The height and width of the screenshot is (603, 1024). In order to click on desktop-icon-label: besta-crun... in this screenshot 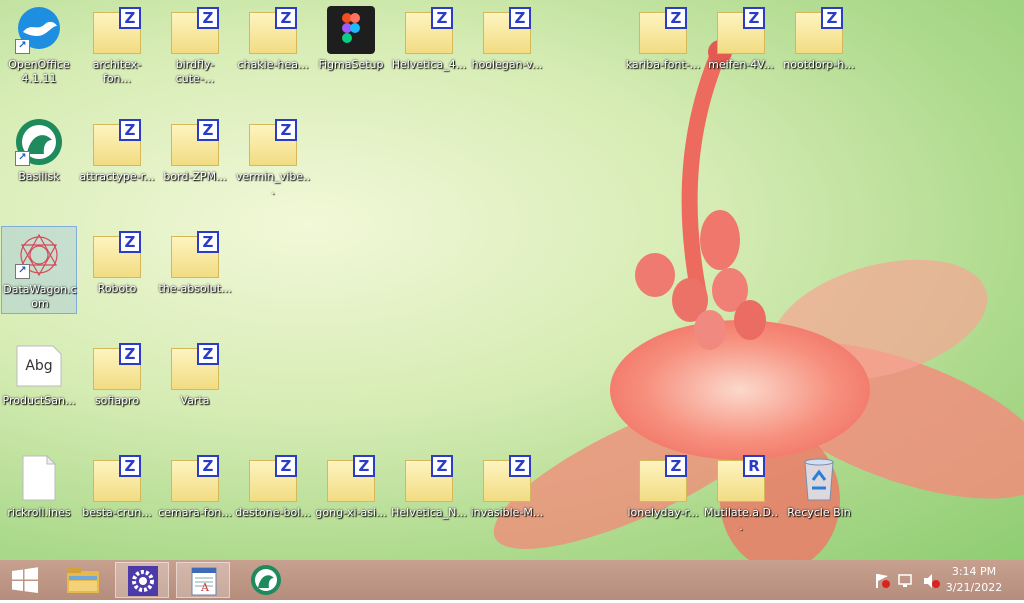, I will do `click(117, 512)`.